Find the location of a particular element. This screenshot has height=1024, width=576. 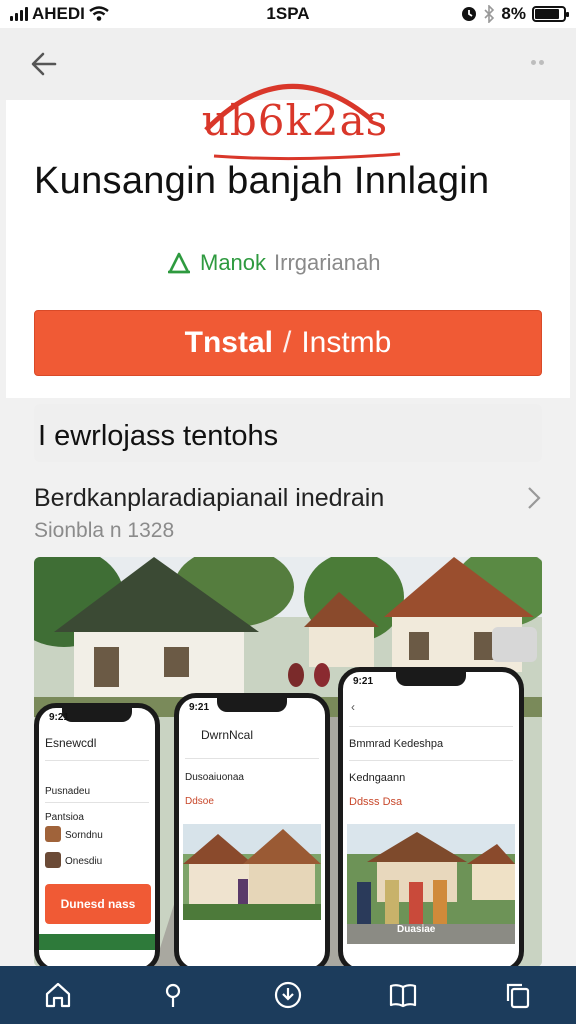

phone3-time: 9:21 is located at coordinates (363, 681).